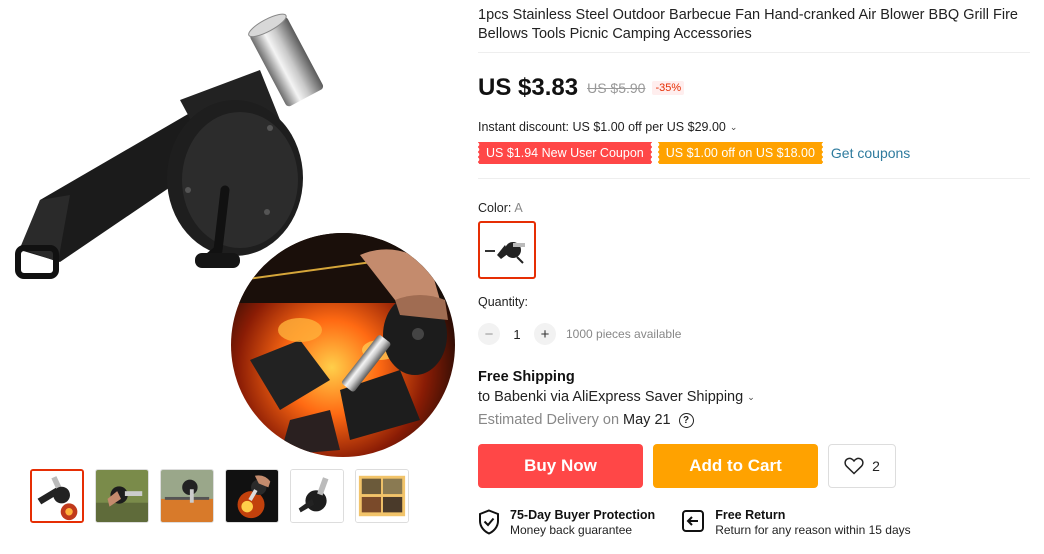  What do you see at coordinates (560, 466) in the screenshot?
I see `buy-now-button: Buy Now` at bounding box center [560, 466].